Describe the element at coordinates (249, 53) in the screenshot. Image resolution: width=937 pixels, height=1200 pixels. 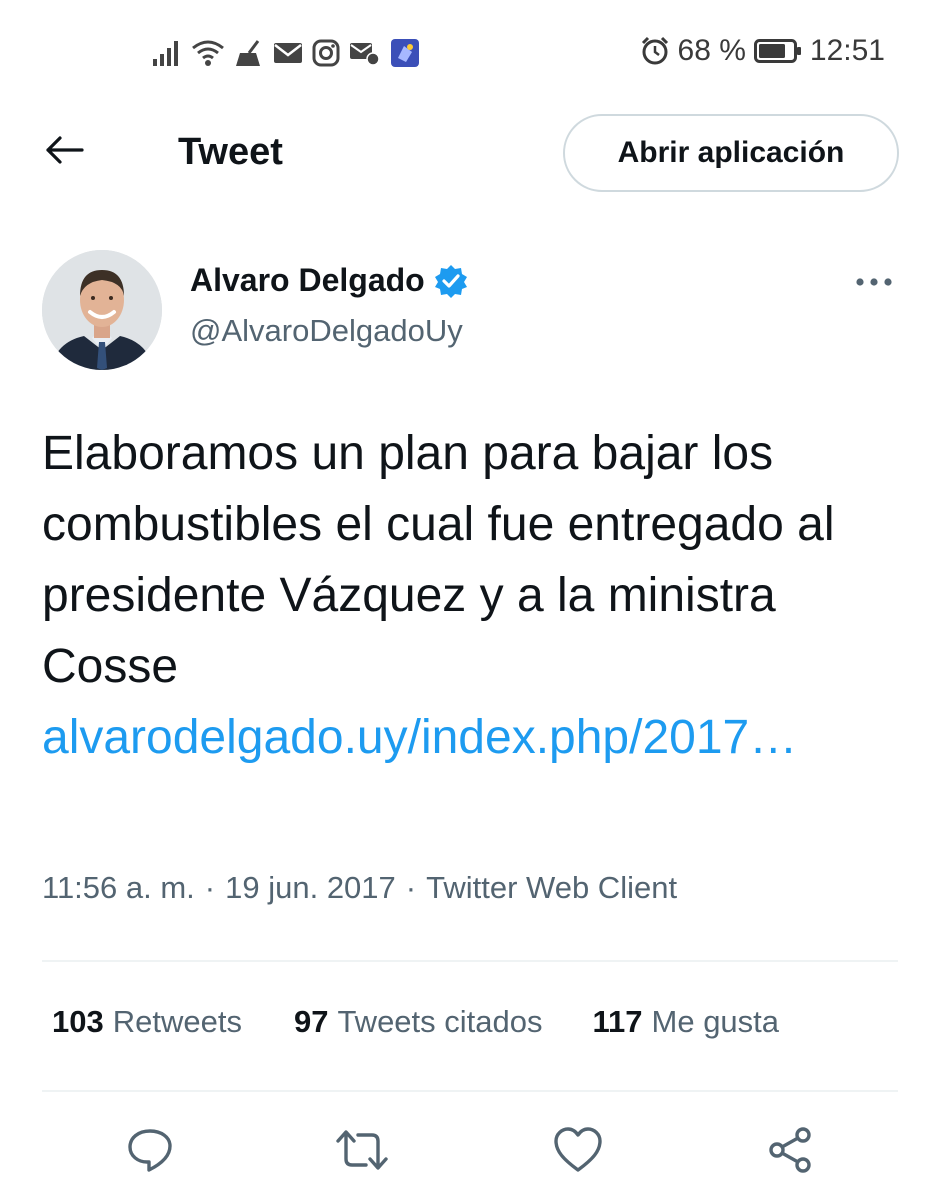
I see `broom-icon` at that location.